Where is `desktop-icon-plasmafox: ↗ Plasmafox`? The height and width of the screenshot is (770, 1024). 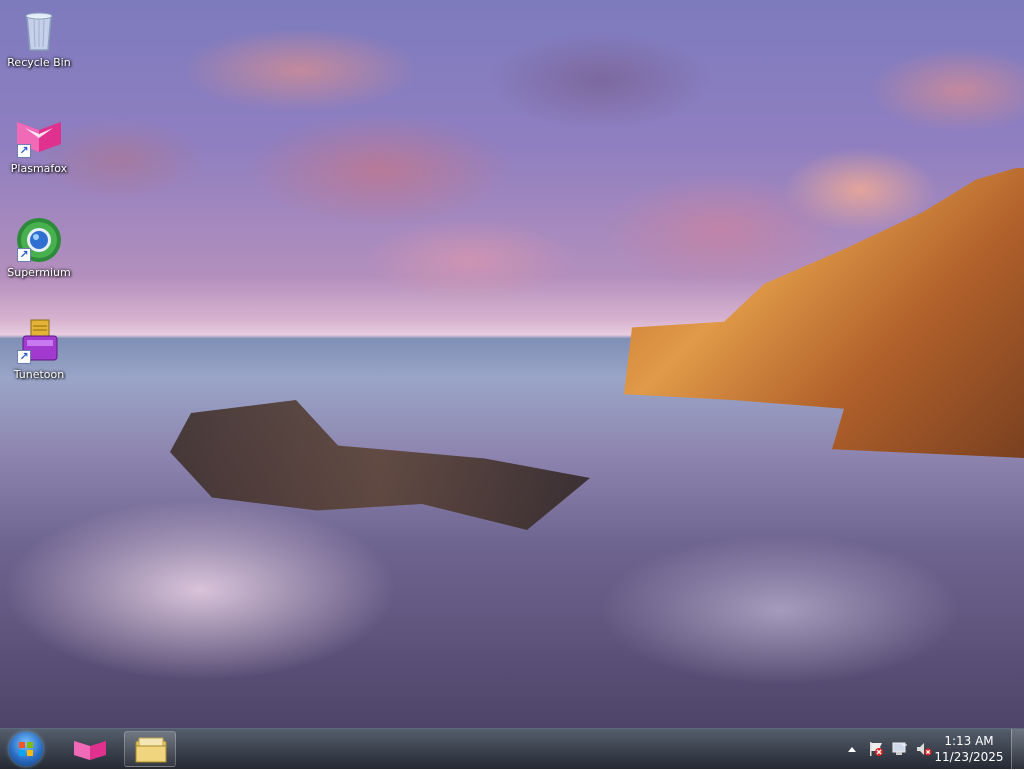 desktop-icon-plasmafox: ↗ Plasmafox is located at coordinates (39, 143).